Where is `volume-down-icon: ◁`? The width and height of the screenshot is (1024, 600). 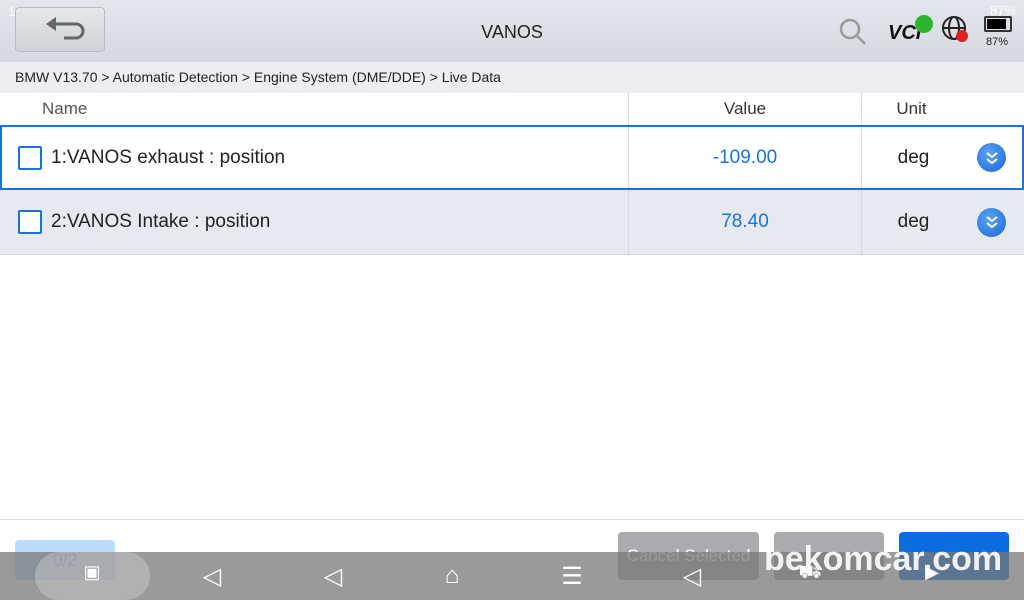 volume-down-icon: ◁ is located at coordinates (212, 576).